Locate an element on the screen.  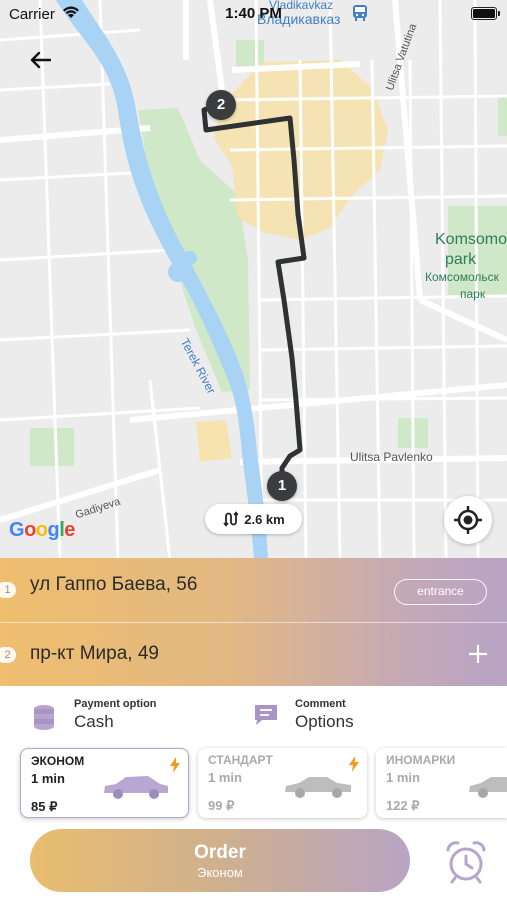
crosshair-icon is located at coordinates (468, 520).